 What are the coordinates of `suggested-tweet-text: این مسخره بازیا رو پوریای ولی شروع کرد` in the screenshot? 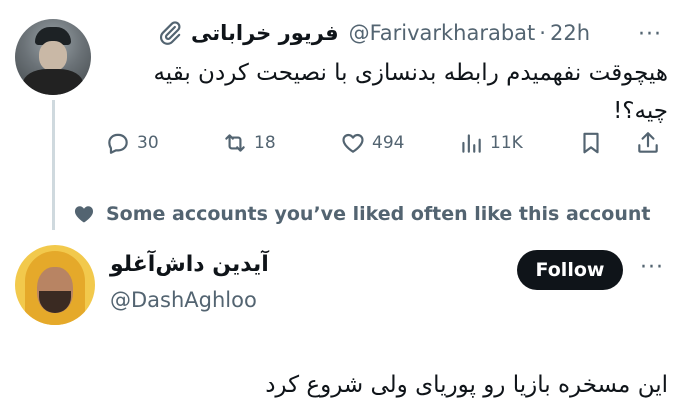 It's located at (466, 385).